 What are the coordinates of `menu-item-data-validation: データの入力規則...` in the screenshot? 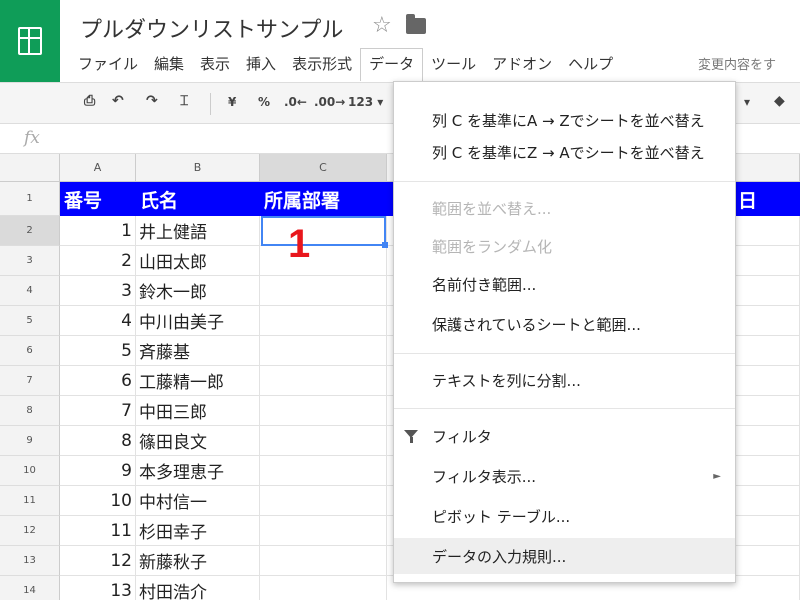 It's located at (564, 556).